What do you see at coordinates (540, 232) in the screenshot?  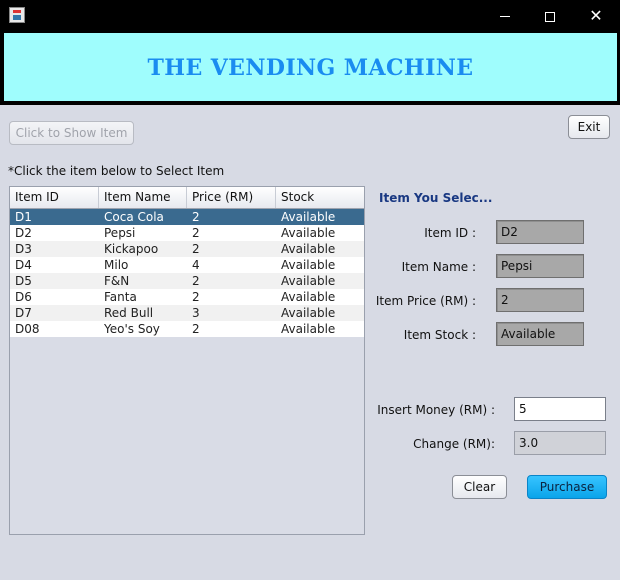 I see `item-id-field: D2` at bounding box center [540, 232].